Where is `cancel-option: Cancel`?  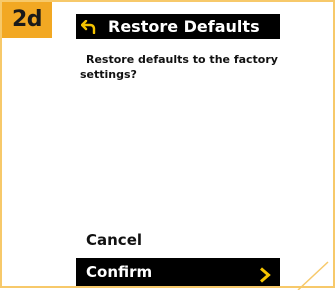 cancel-option: Cancel is located at coordinates (178, 240).